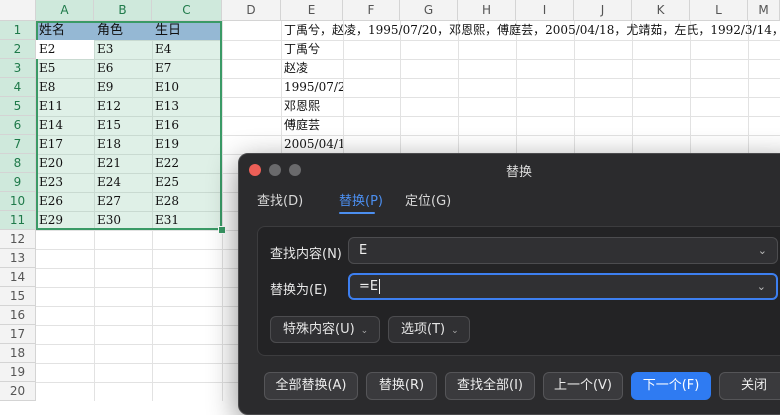  I want to click on column-header-b: B, so click(123, 10).